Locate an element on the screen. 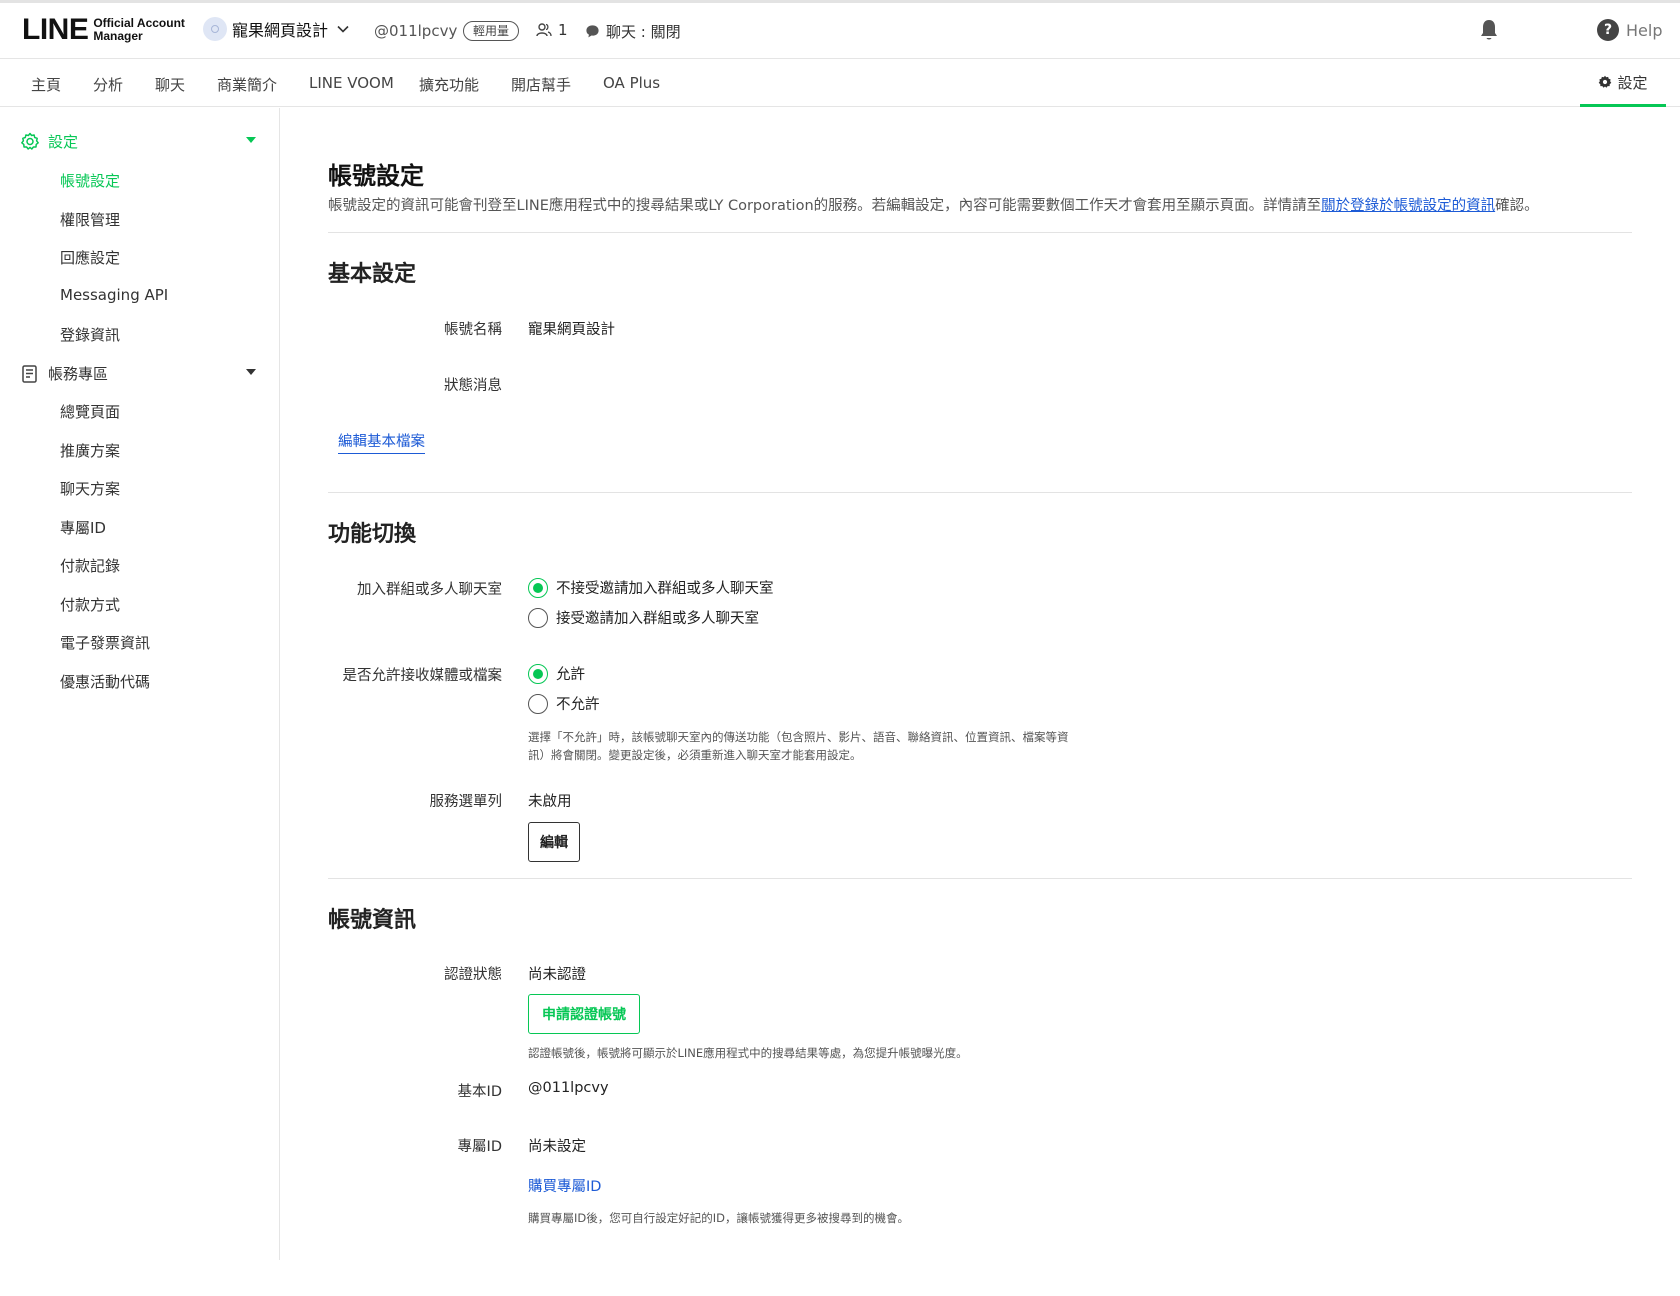  radio-disallow-media: 不允許 is located at coordinates (564, 703).